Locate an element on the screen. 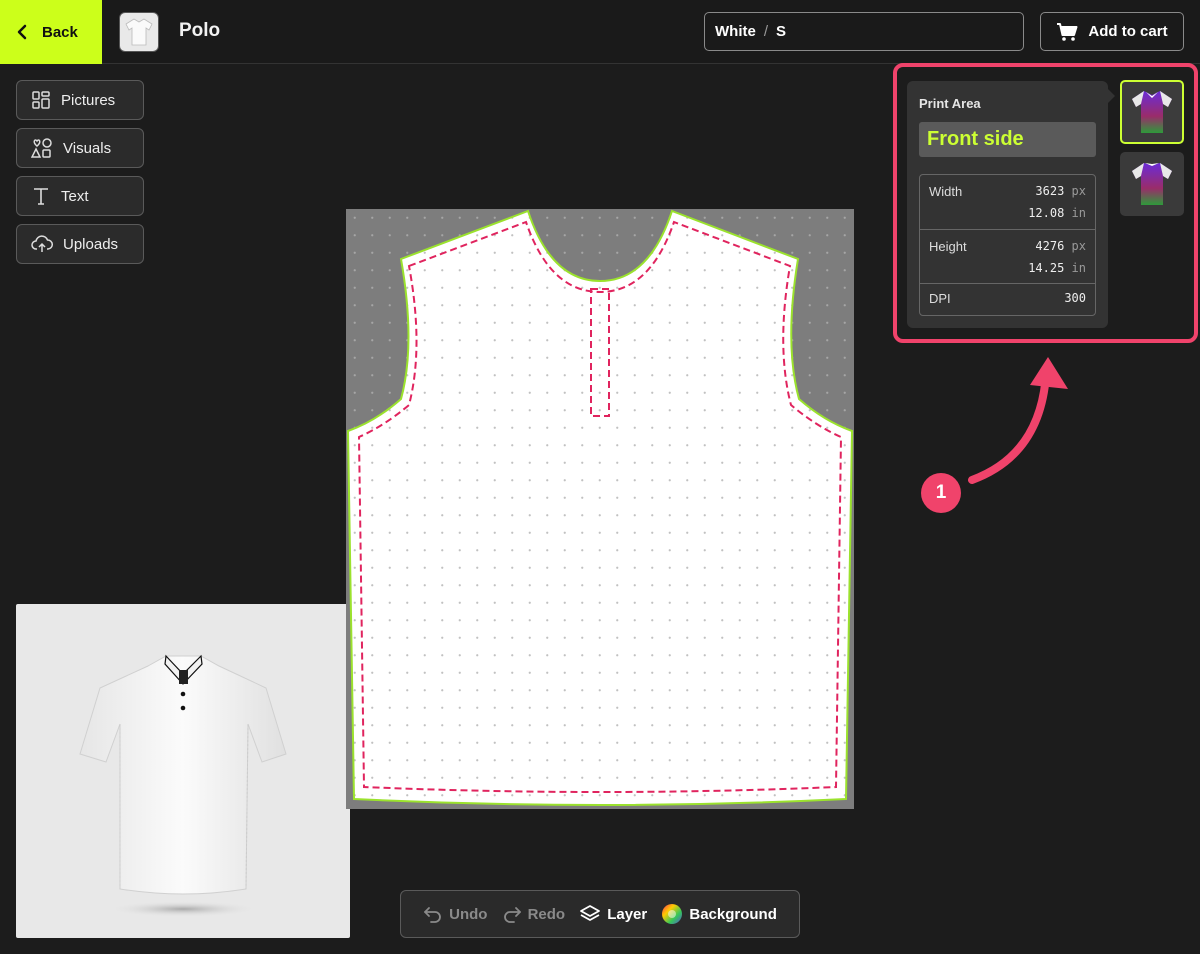  height-row: Height 4276 px 14.25 in is located at coordinates (1007, 257).